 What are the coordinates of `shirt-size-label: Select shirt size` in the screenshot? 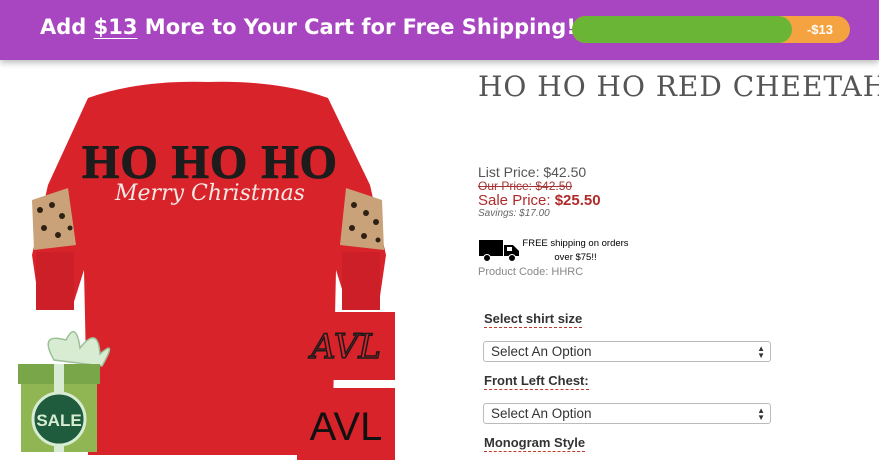 It's located at (533, 319).